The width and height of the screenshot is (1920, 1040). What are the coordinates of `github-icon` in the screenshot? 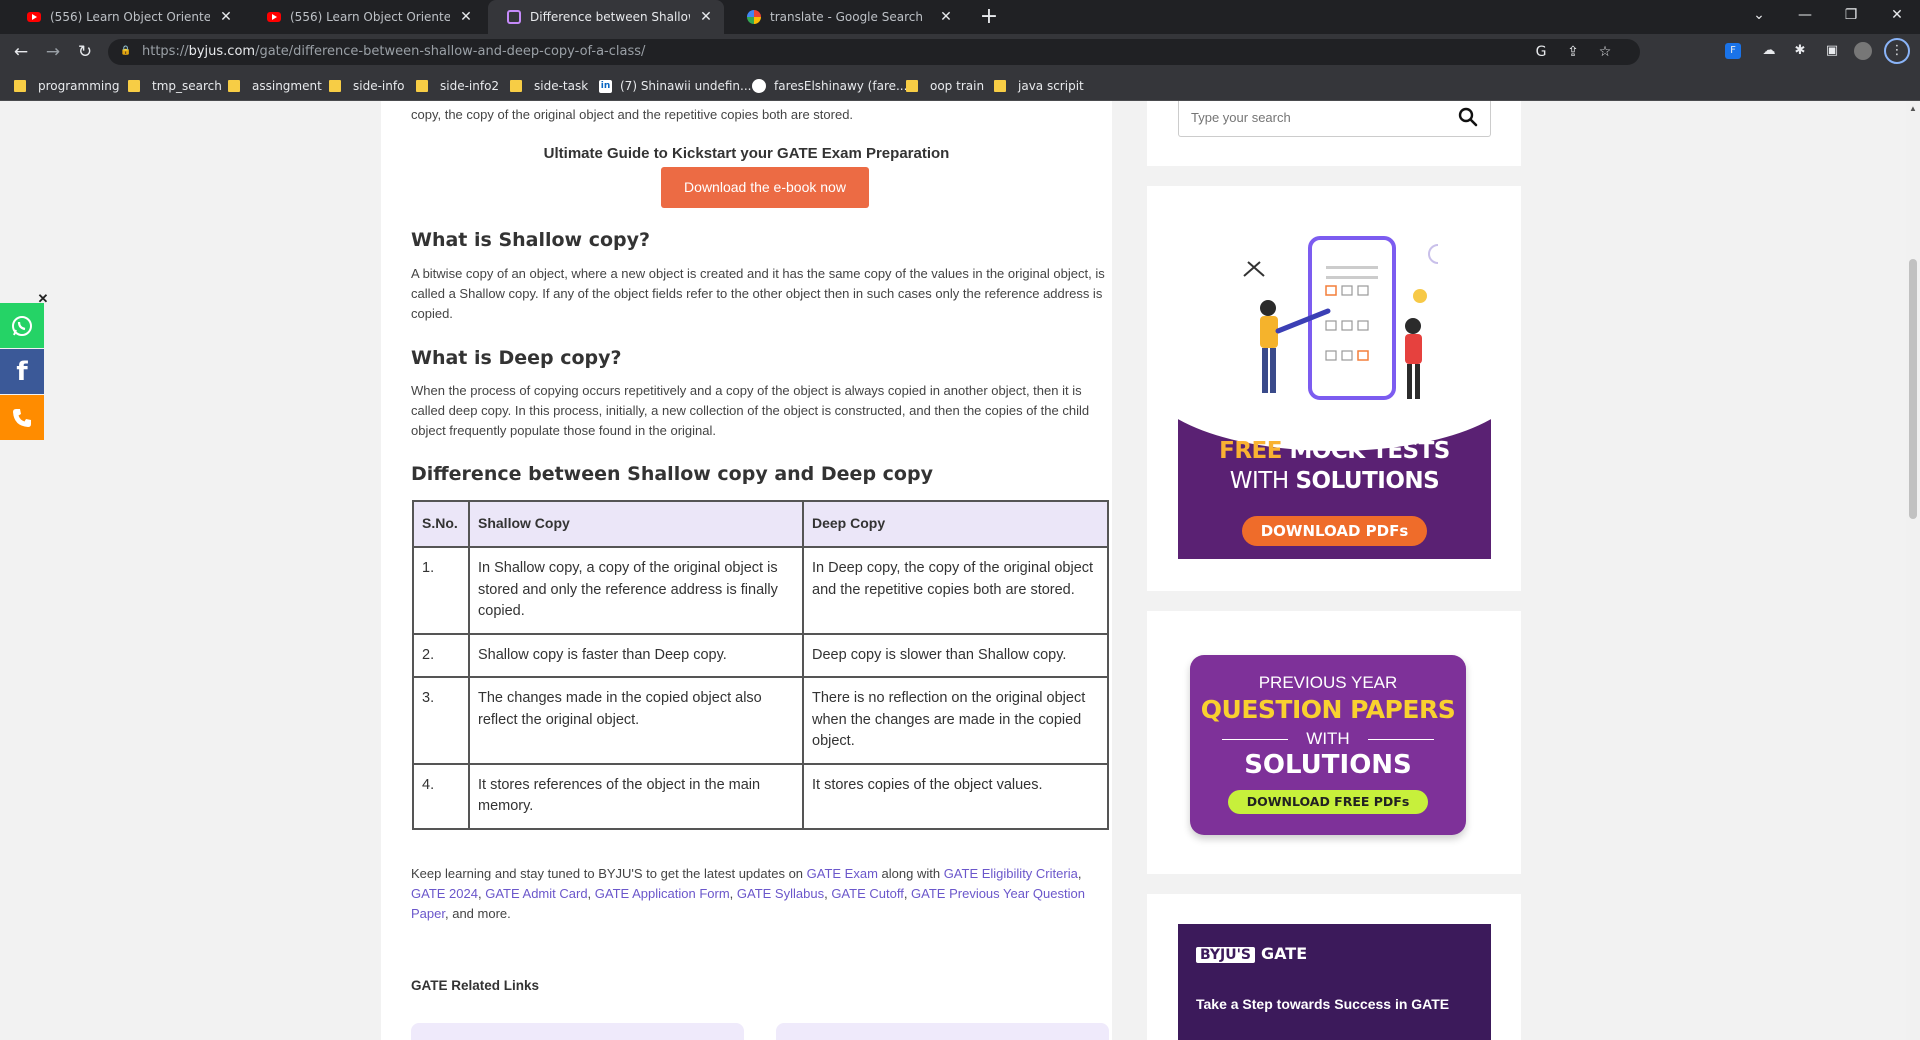 It's located at (759, 86).